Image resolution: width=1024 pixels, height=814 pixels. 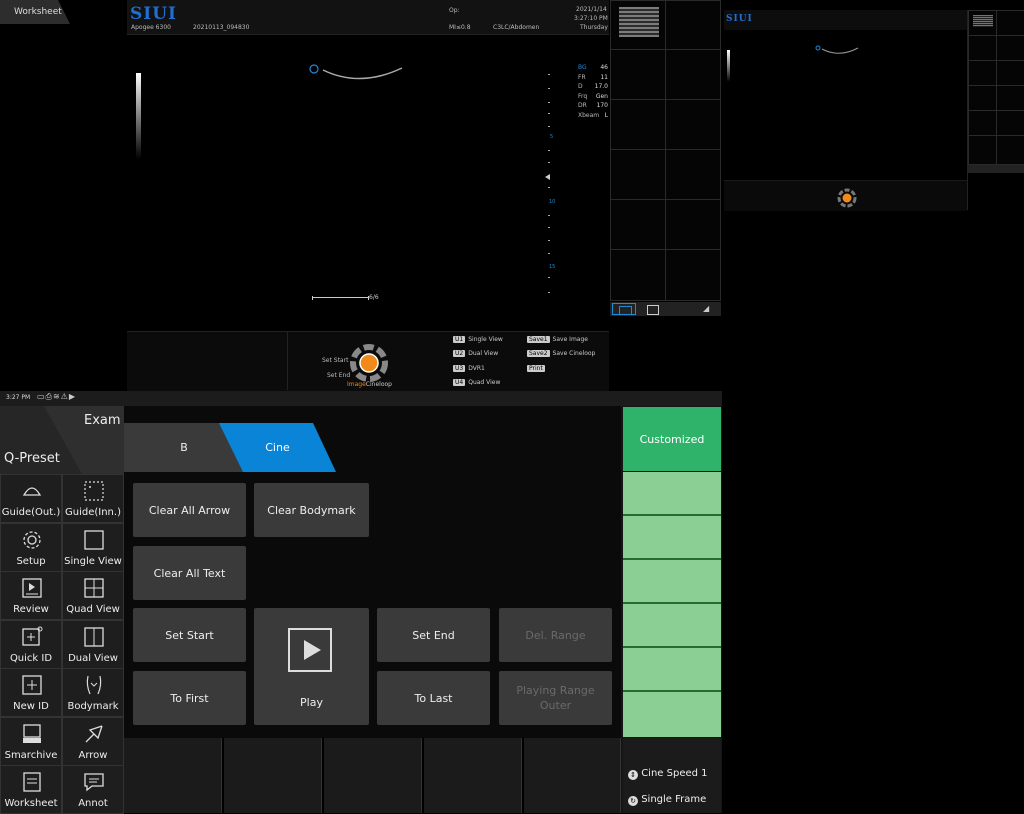 What do you see at coordinates (31, 789) in the screenshot?
I see `worksheet-button: Worksheet` at bounding box center [31, 789].